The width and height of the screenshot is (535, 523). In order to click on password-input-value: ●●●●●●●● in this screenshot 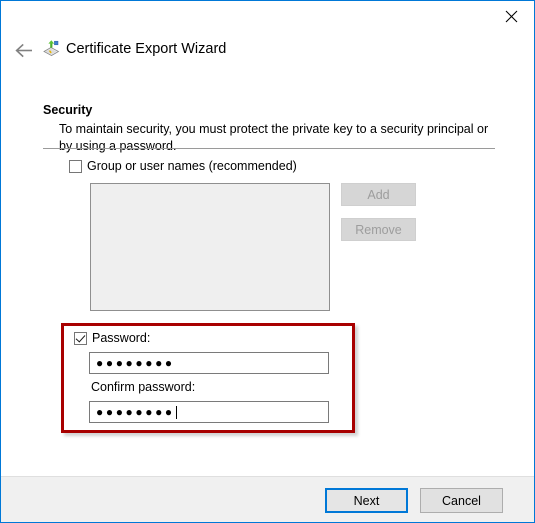, I will do `click(135, 363)`.